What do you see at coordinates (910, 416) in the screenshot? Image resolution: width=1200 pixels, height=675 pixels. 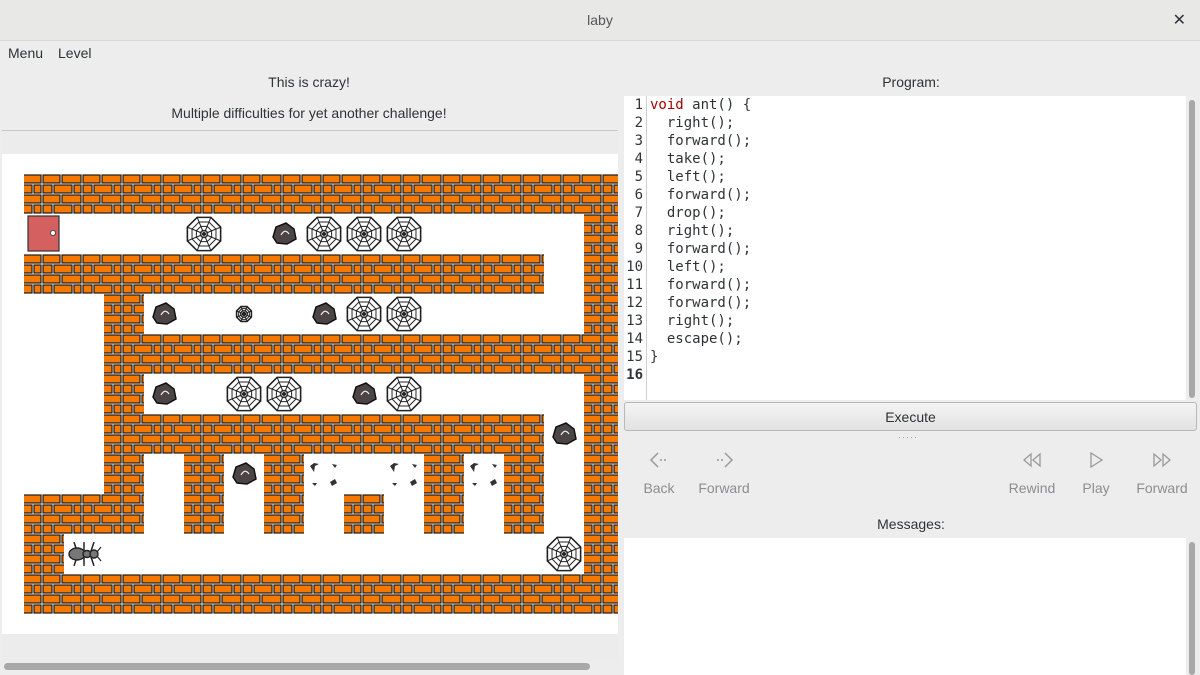 I see `execute-button: Execute` at bounding box center [910, 416].